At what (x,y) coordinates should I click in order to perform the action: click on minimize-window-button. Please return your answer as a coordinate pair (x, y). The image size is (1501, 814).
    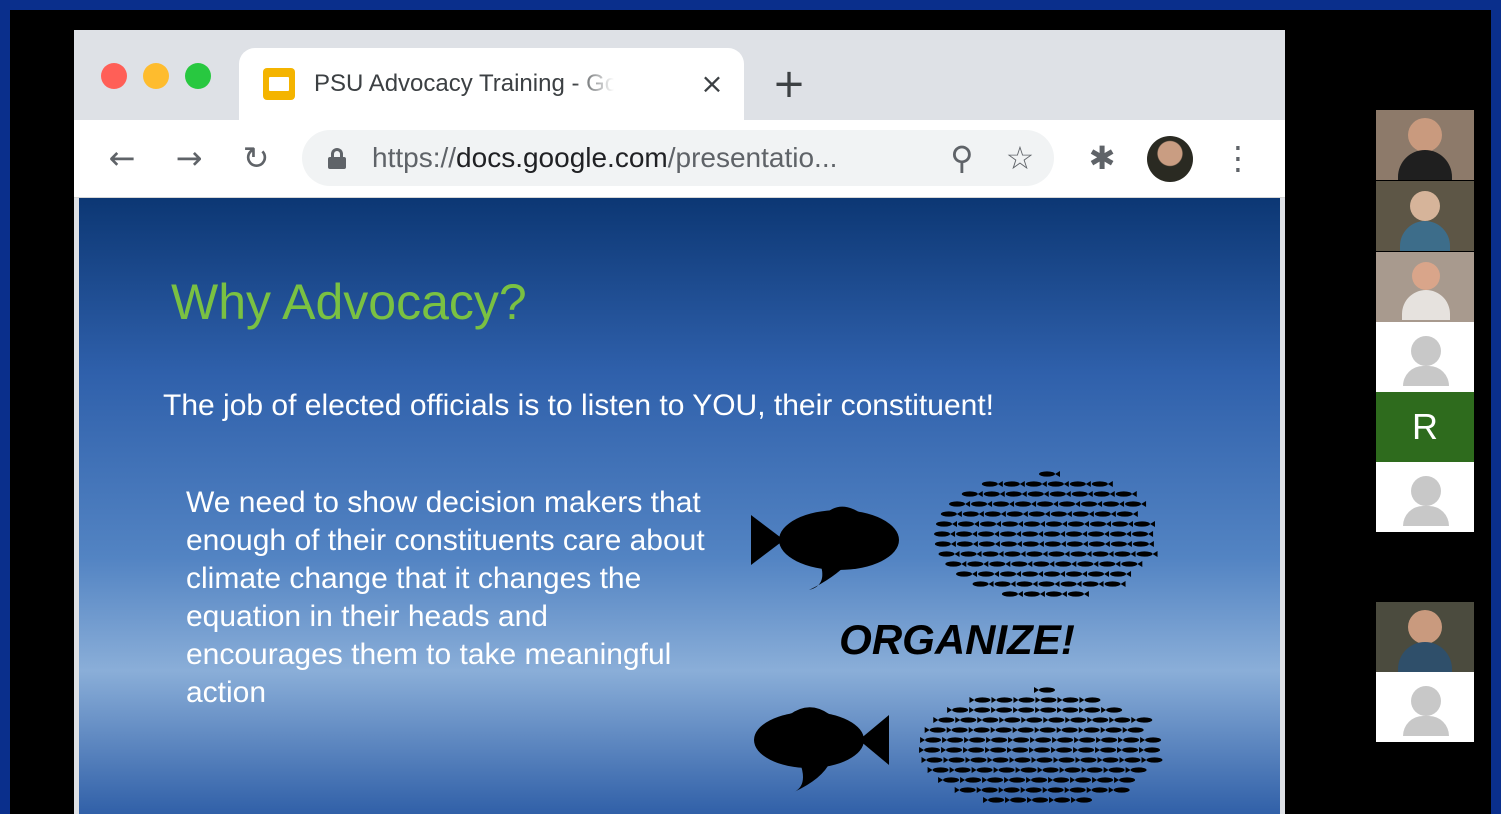
    Looking at the image, I should click on (156, 76).